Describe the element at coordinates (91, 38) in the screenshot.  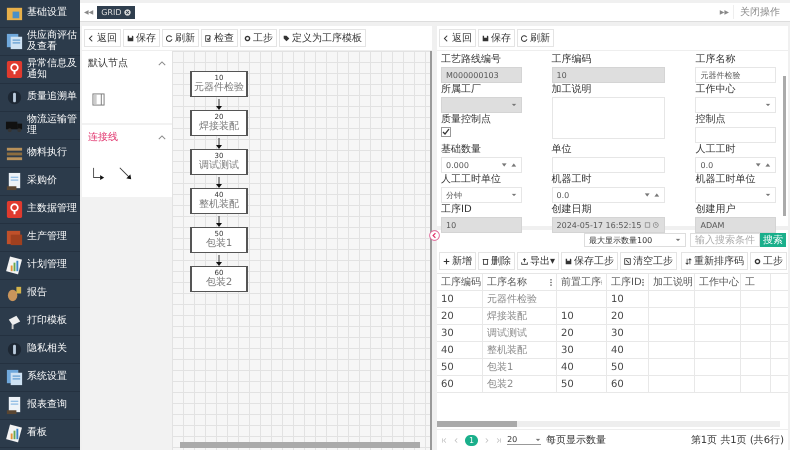
I see `back-icon` at that location.